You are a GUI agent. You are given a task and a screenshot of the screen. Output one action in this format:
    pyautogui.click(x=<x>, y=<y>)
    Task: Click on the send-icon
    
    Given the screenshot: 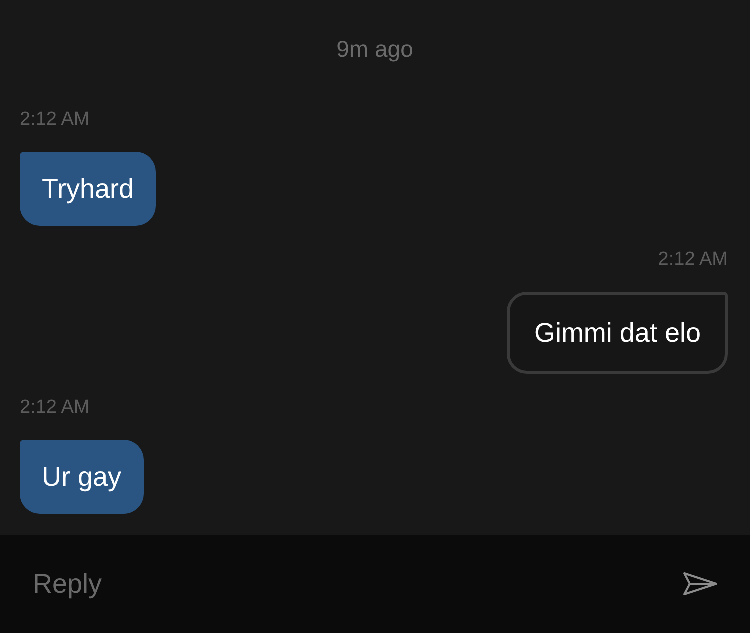 What is the action you would take?
    pyautogui.click(x=700, y=584)
    